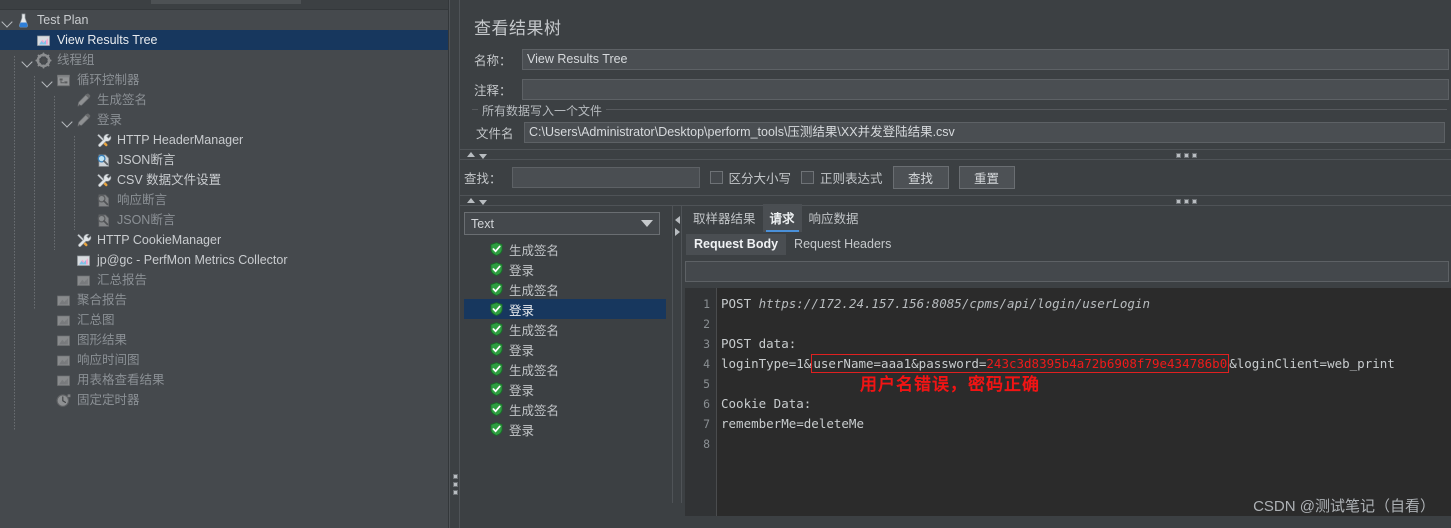 This screenshot has height=528, width=1451. I want to click on tree-item-label: 汇总报告, so click(122, 280).